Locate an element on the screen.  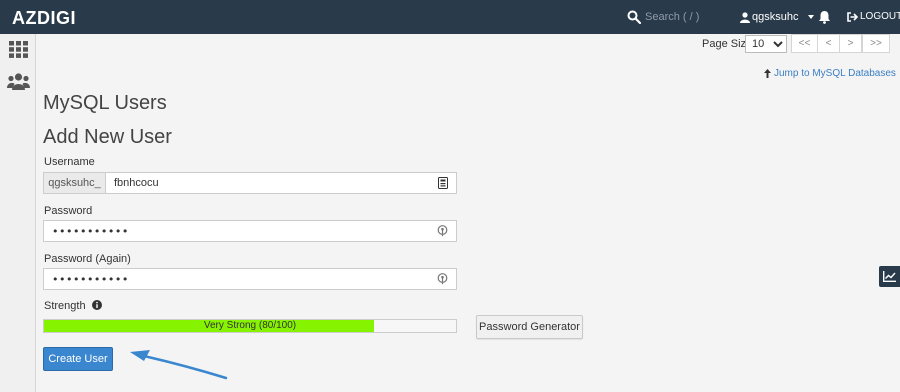
strength-meter: Very Strong (80/100) is located at coordinates (250, 326).